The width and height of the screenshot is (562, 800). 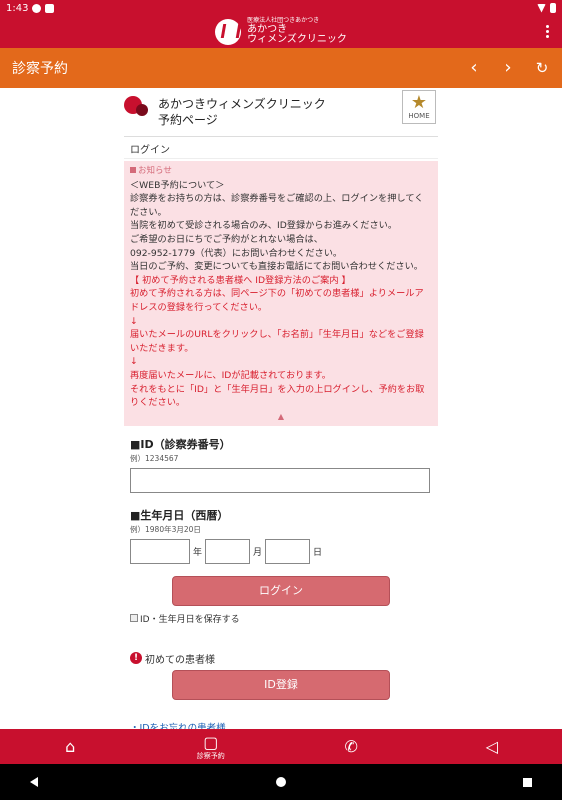 What do you see at coordinates (188, 120) in the screenshot?
I see `site-title-line2: 予約ページ` at bounding box center [188, 120].